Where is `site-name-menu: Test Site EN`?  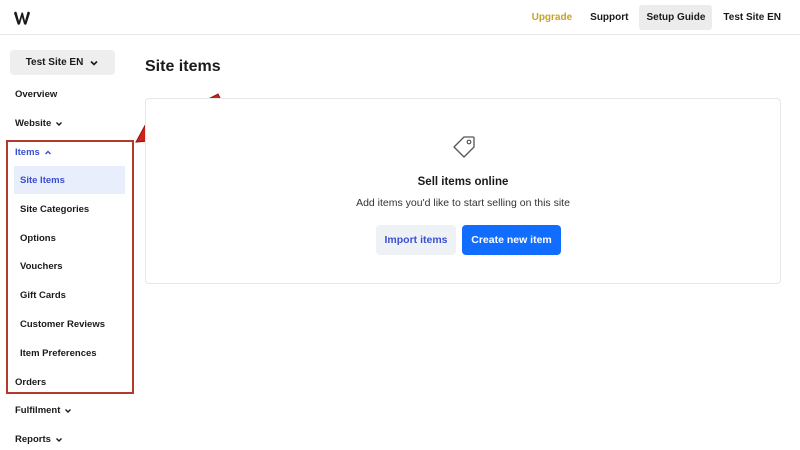
site-name-menu: Test Site EN is located at coordinates (752, 17).